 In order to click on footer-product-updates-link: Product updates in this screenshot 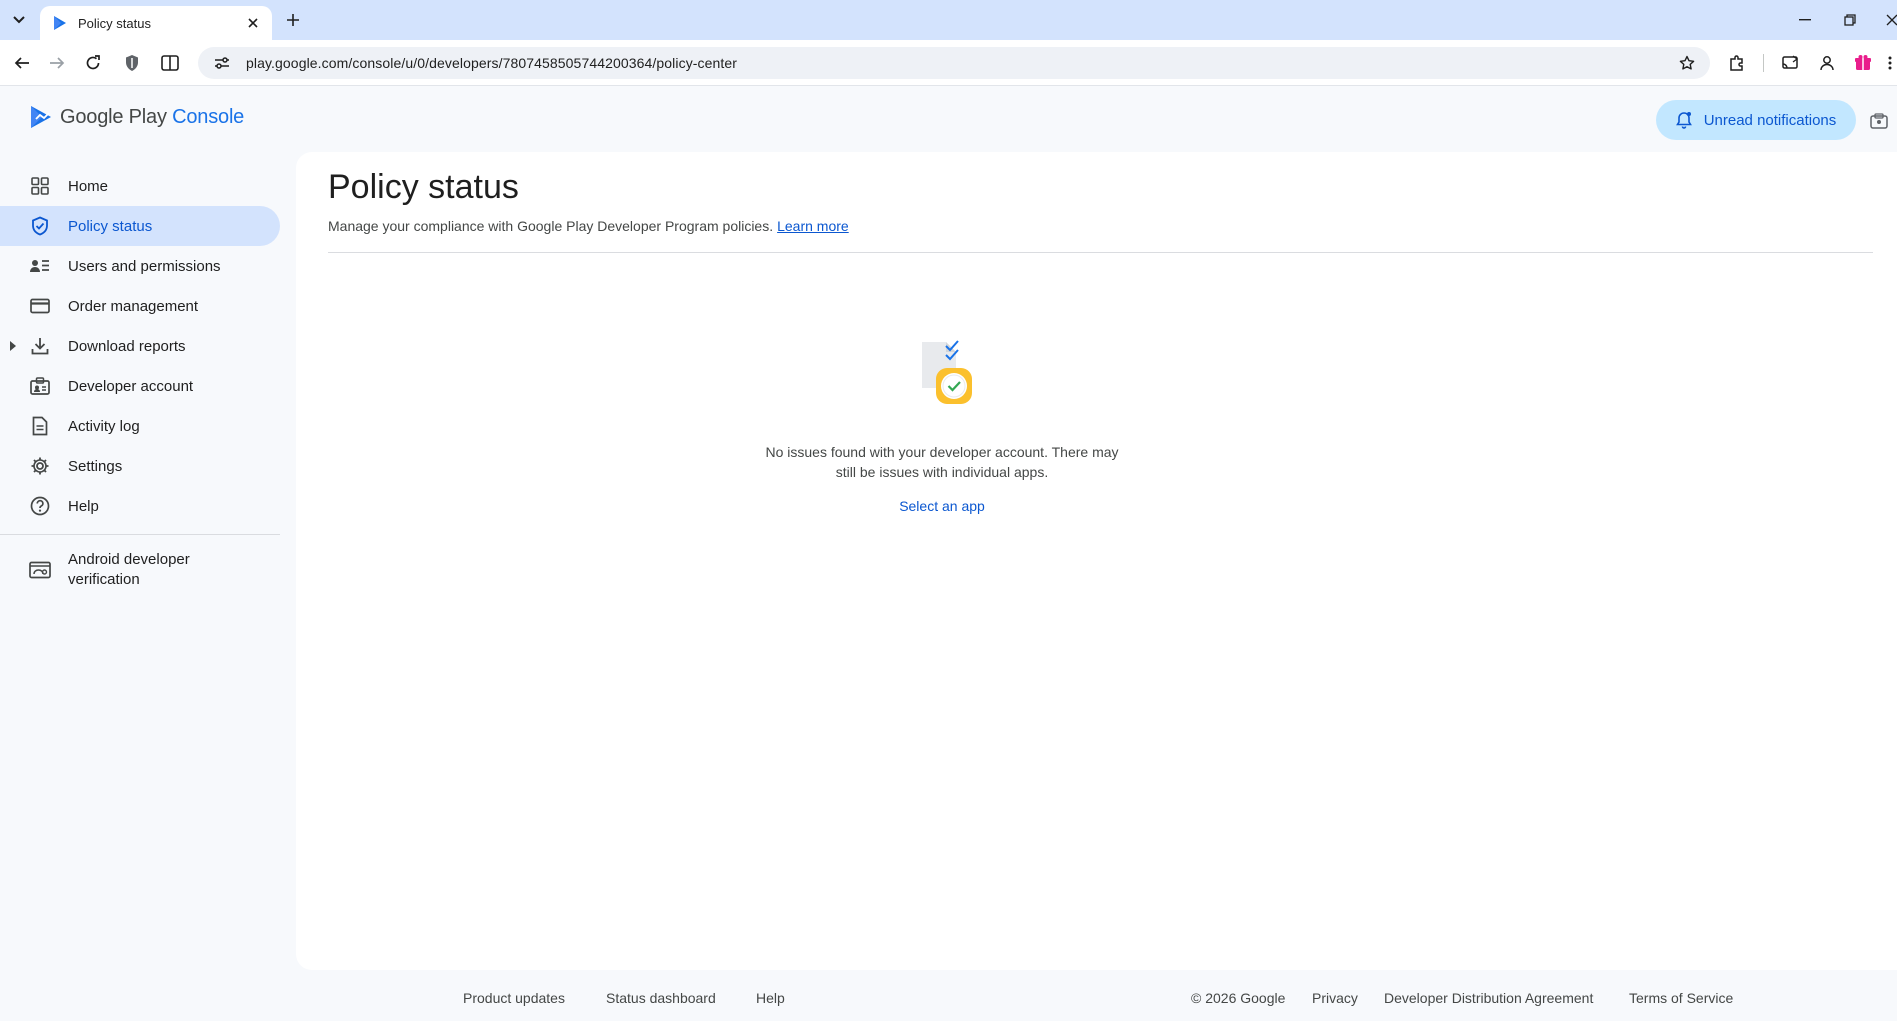, I will do `click(514, 998)`.